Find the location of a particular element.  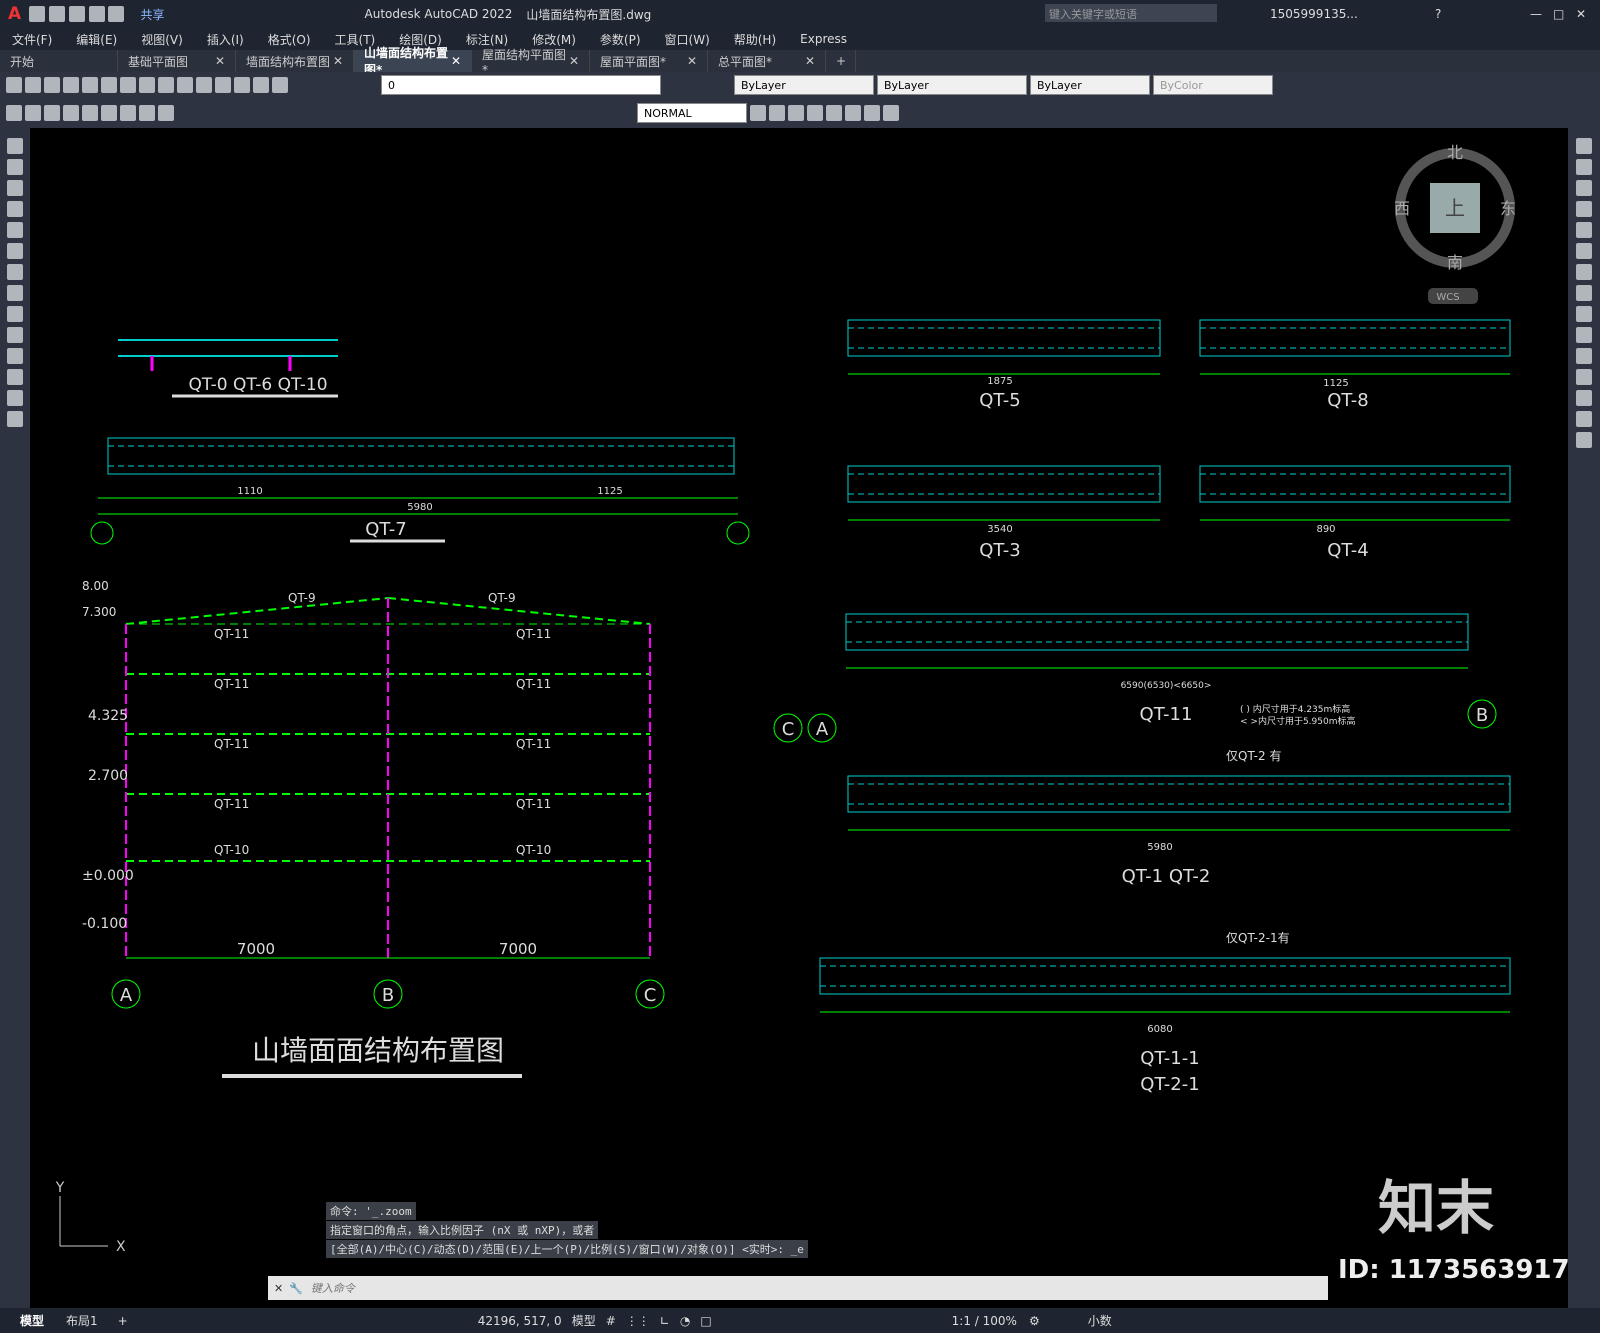

color-select: ByLayer is located at coordinates (804, 85).